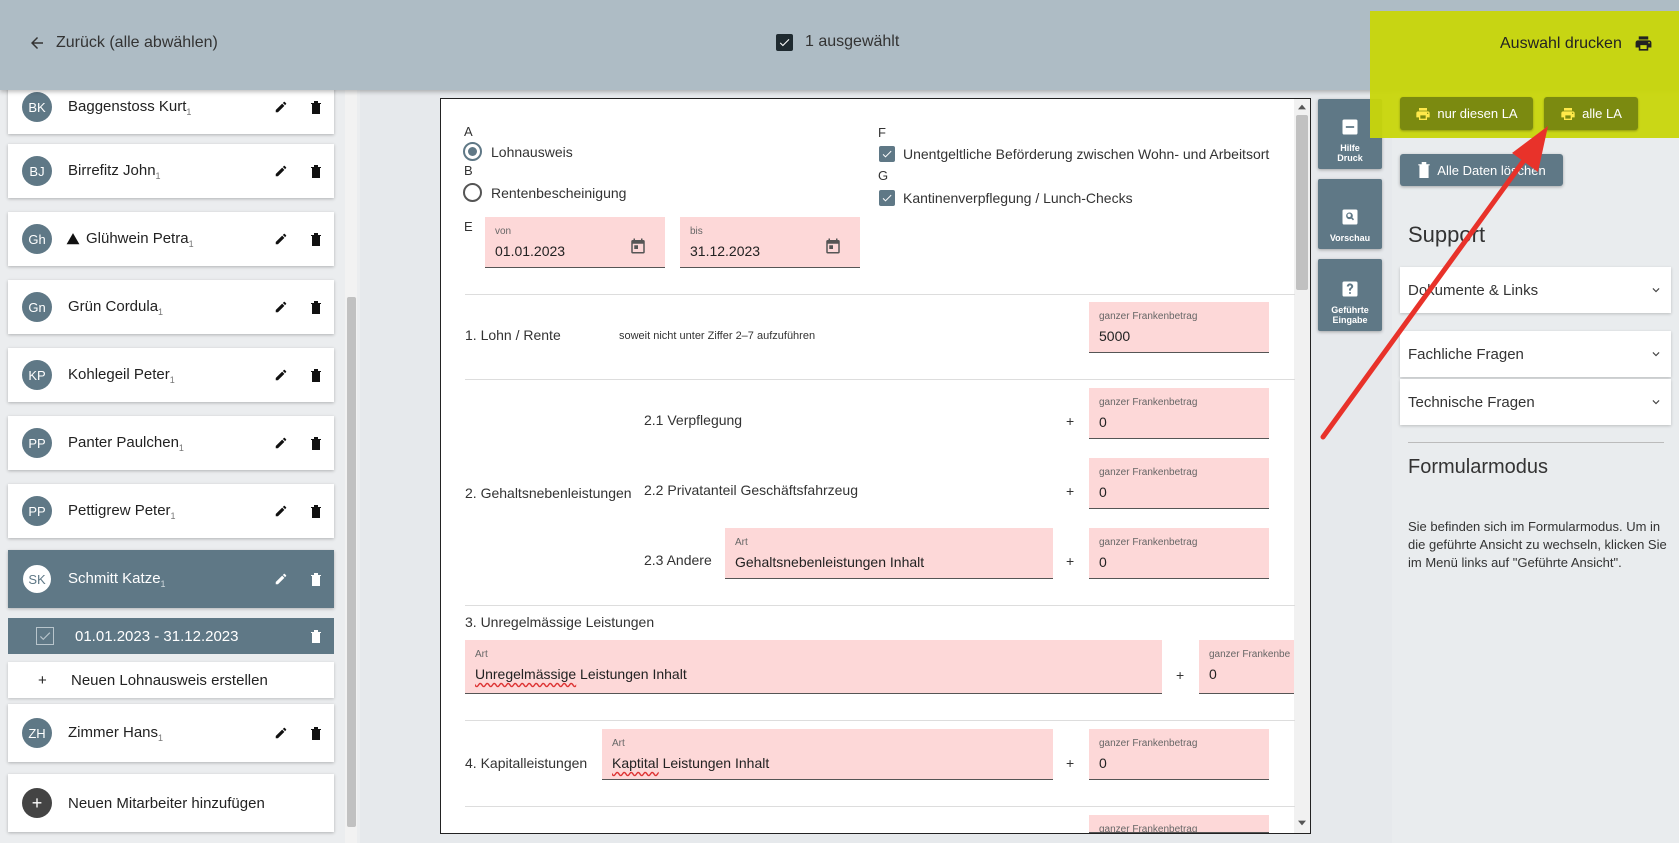  What do you see at coordinates (116, 733) in the screenshot?
I see `employee-name: Zimmer Hans1` at bounding box center [116, 733].